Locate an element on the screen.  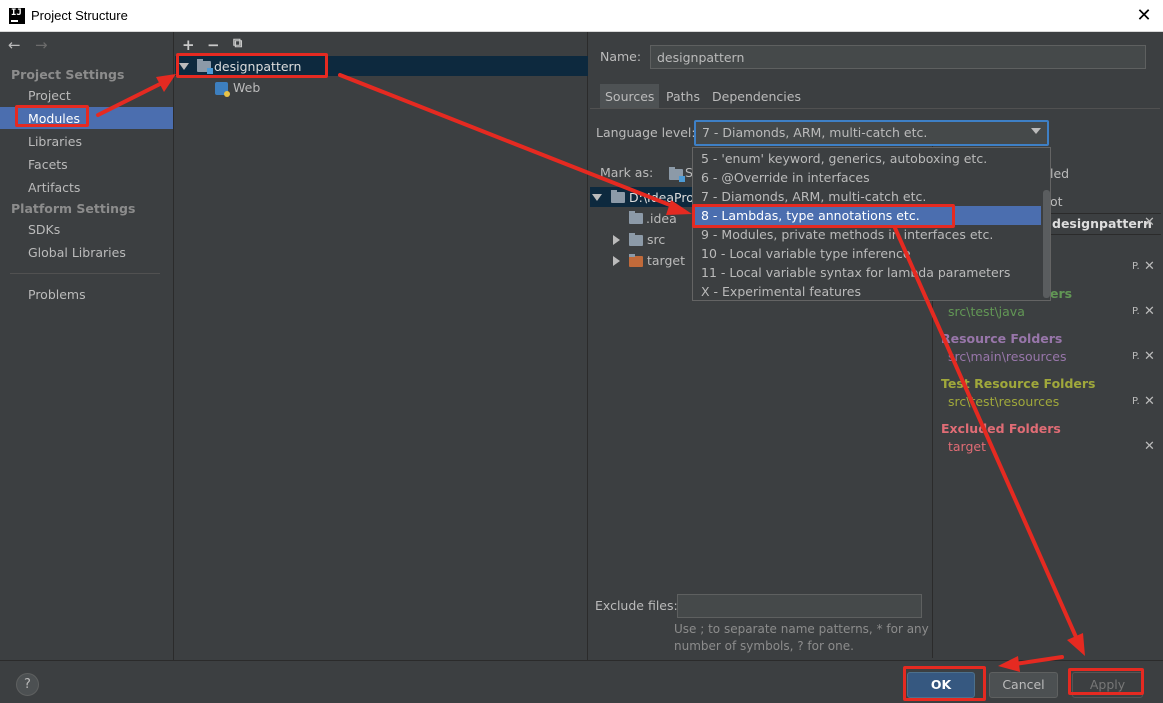
excluded-folder-icon is located at coordinates (636, 260).